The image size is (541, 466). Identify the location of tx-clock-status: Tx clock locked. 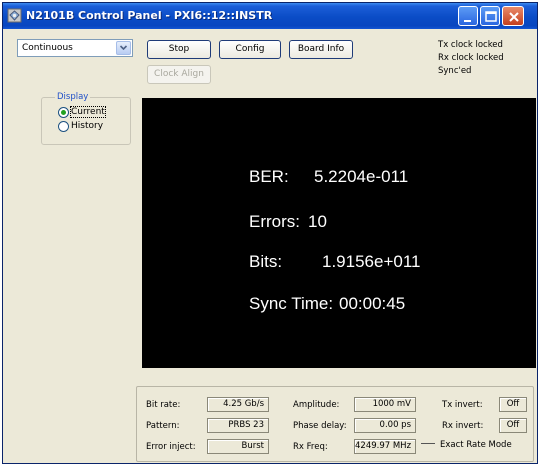
(470, 45).